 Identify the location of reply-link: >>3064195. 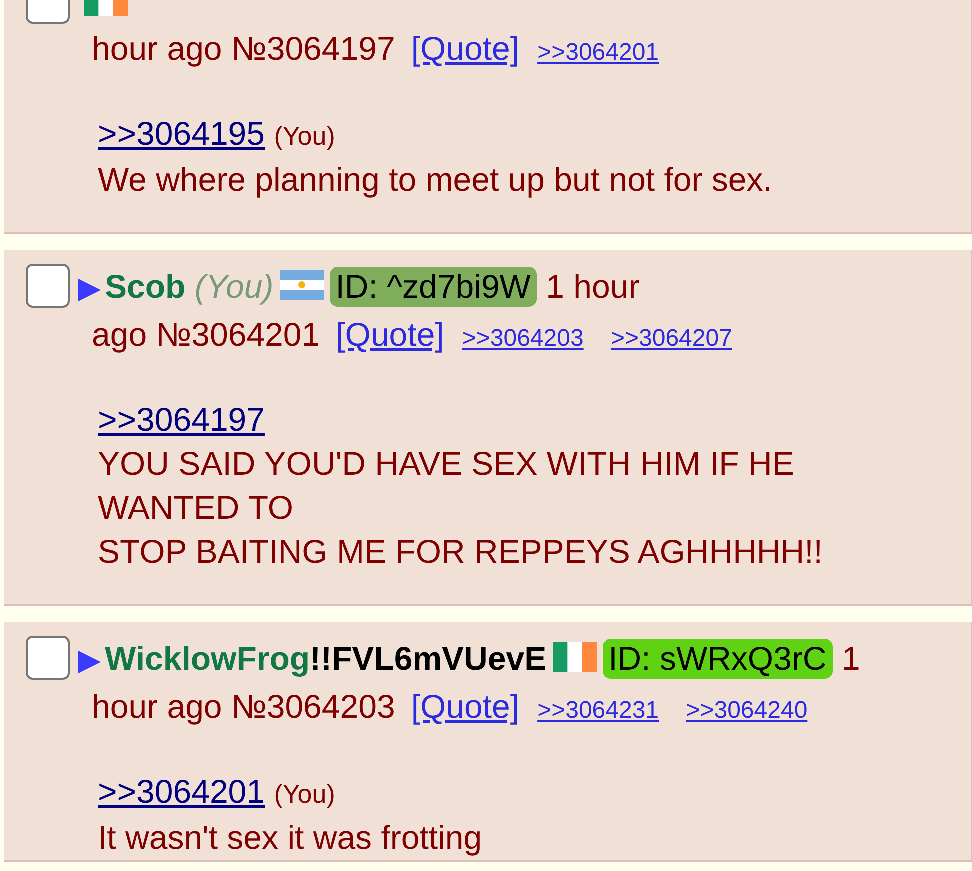
(182, 133).